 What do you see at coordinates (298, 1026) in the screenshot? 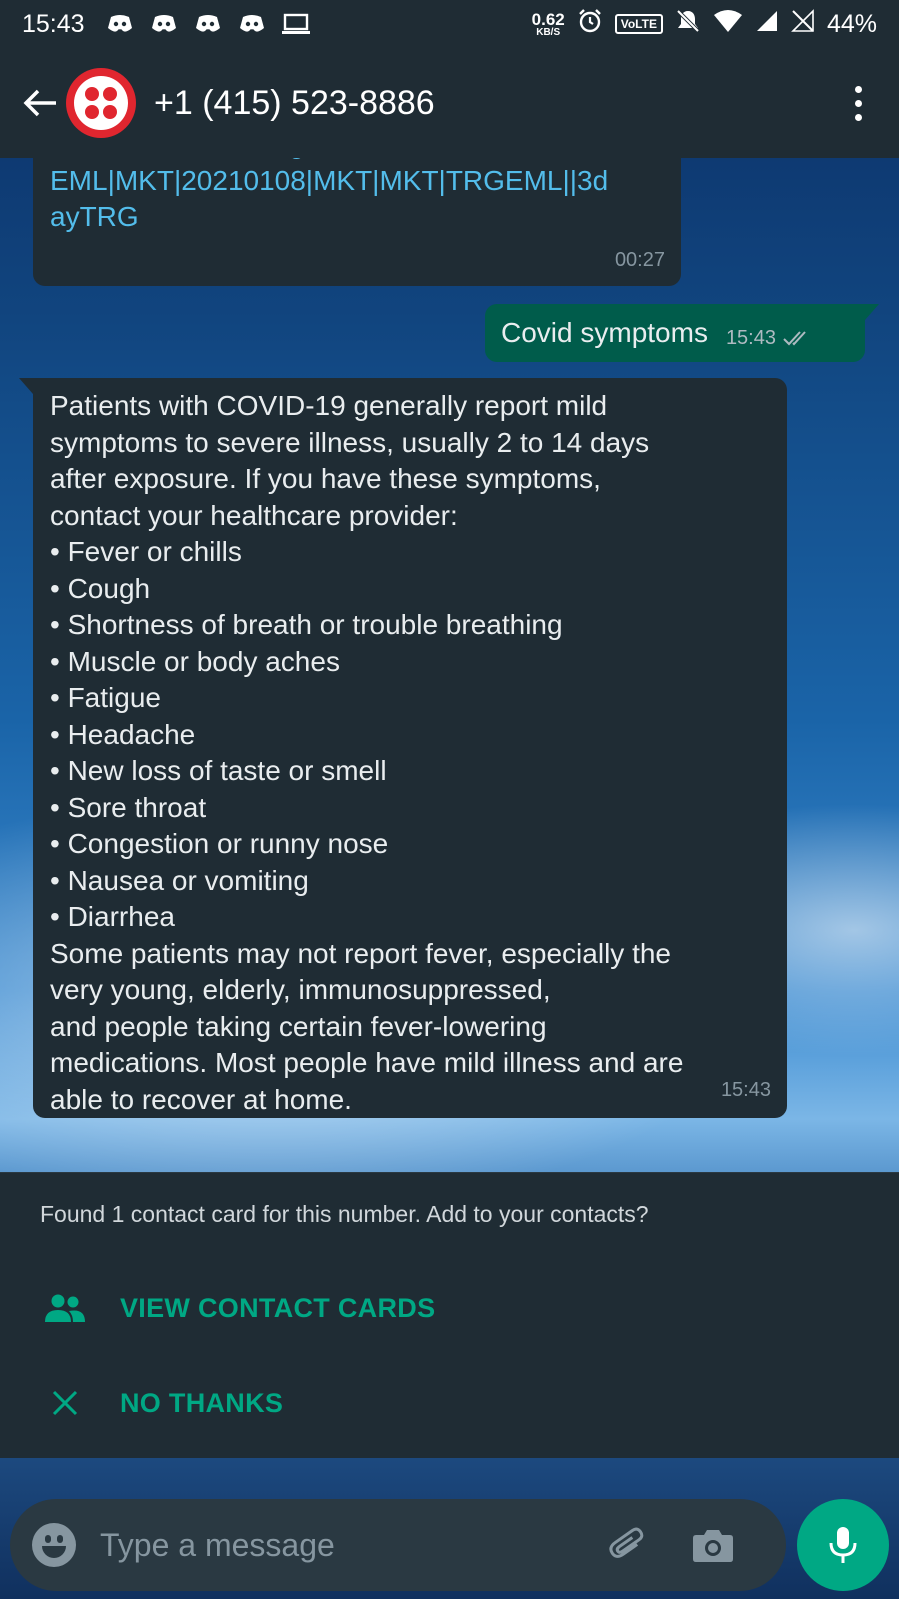
I see `message-line: and people taking certain fever-lowering` at bounding box center [298, 1026].